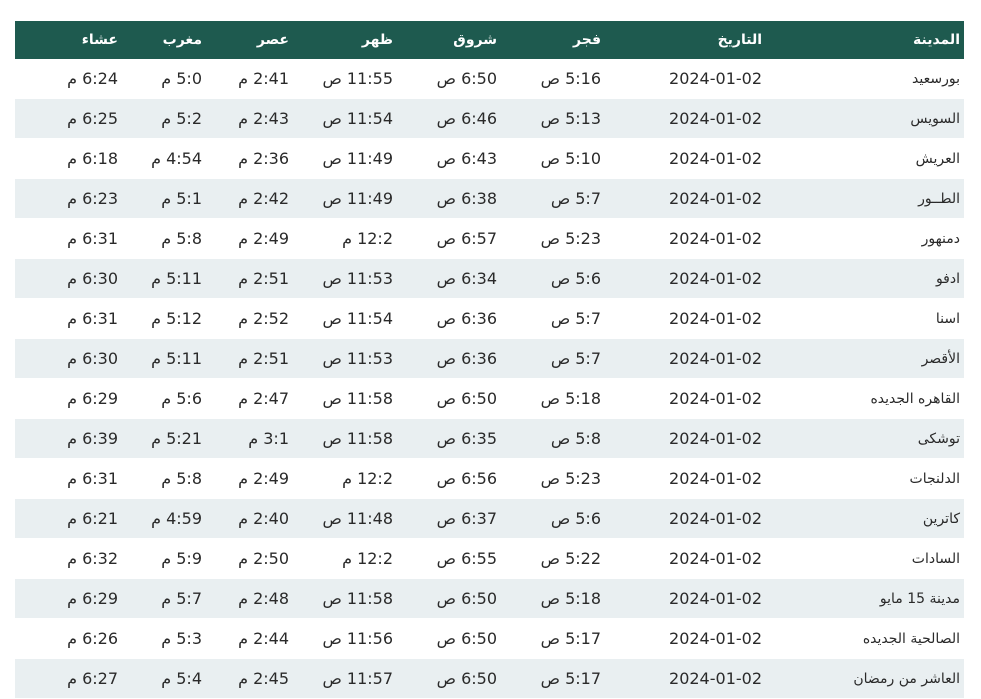  Describe the element at coordinates (66, 439) in the screenshot. I see `cell-isha: 6:39 م` at that location.